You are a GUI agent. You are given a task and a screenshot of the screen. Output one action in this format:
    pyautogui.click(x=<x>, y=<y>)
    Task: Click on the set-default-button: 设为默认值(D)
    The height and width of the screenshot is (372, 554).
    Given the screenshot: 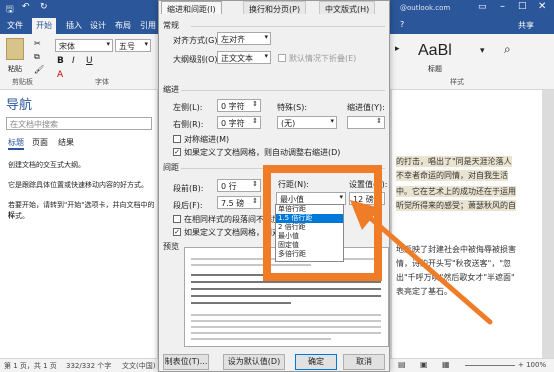 What is the action you would take?
    pyautogui.click(x=254, y=362)
    